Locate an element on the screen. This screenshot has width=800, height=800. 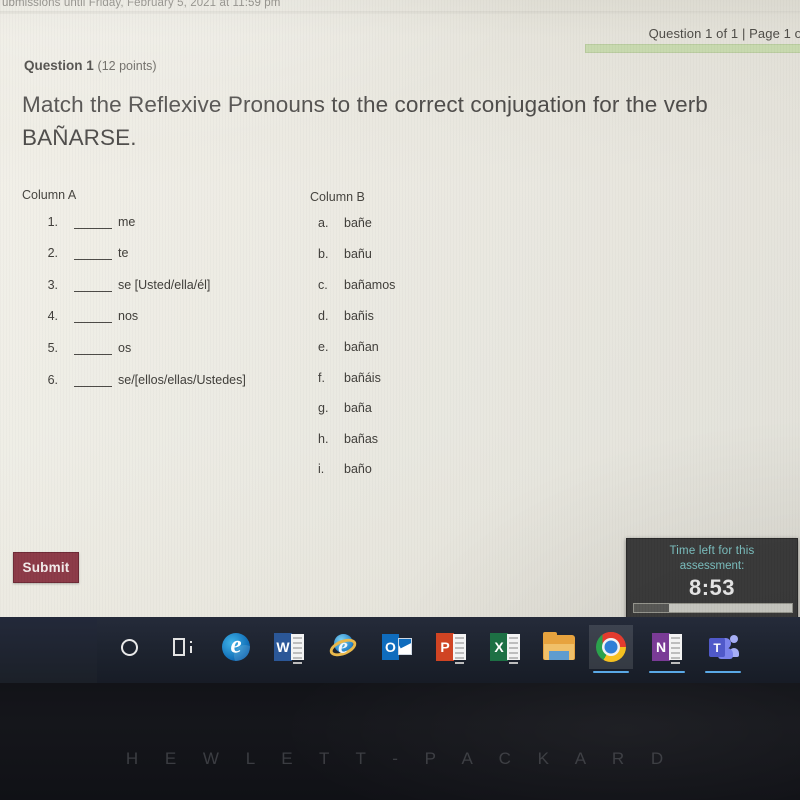
laptop-bezel is located at coordinates (400, 741).